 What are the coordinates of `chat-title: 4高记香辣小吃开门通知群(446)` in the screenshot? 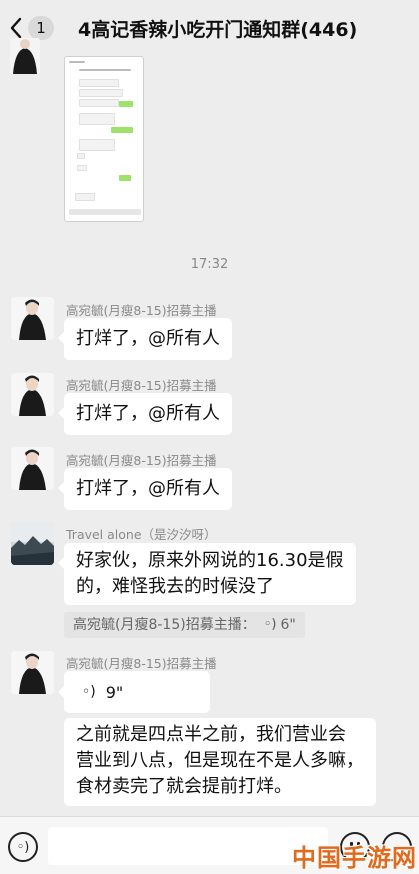 It's located at (228, 28).